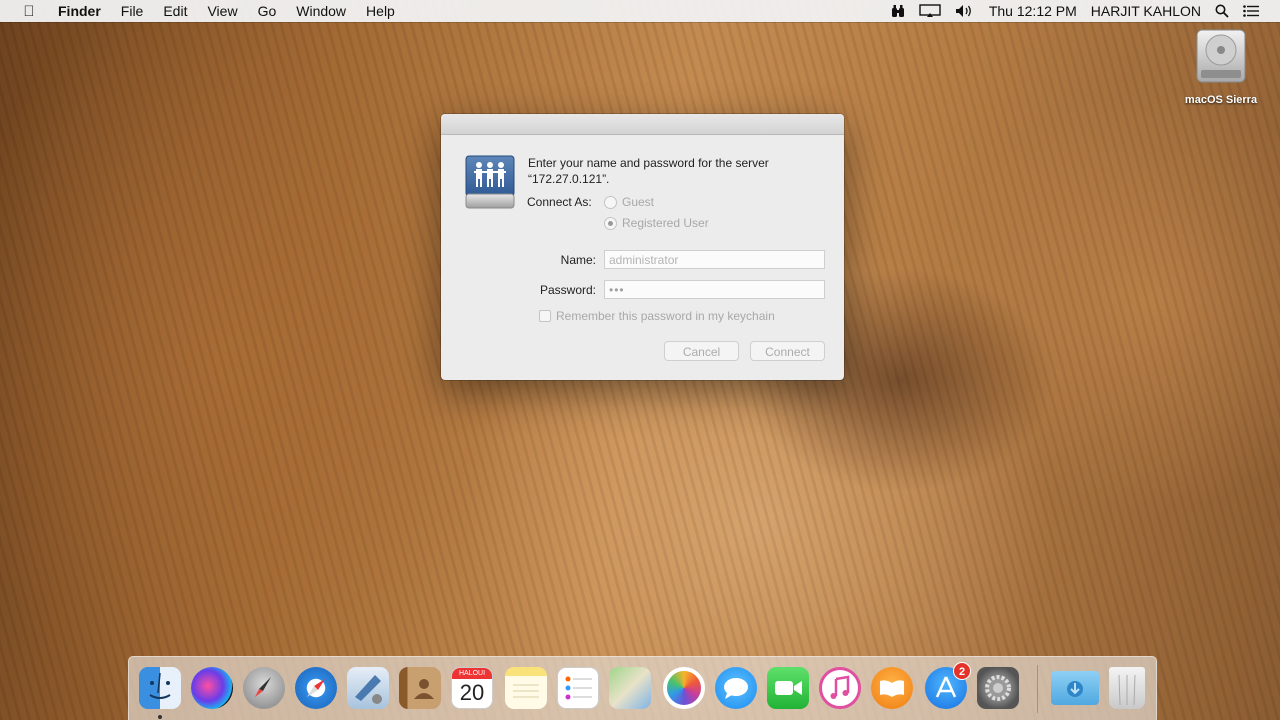 The height and width of the screenshot is (720, 1280). I want to click on remember-password-label: Remember this password in my keychain, so click(665, 316).